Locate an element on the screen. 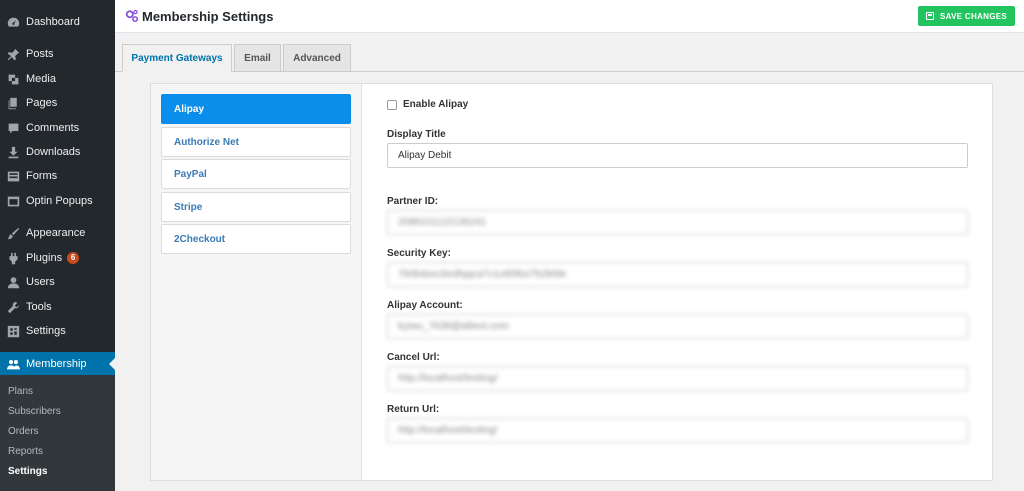 This screenshot has width=1024, height=491. menu-label: Optin Popups is located at coordinates (59, 201).